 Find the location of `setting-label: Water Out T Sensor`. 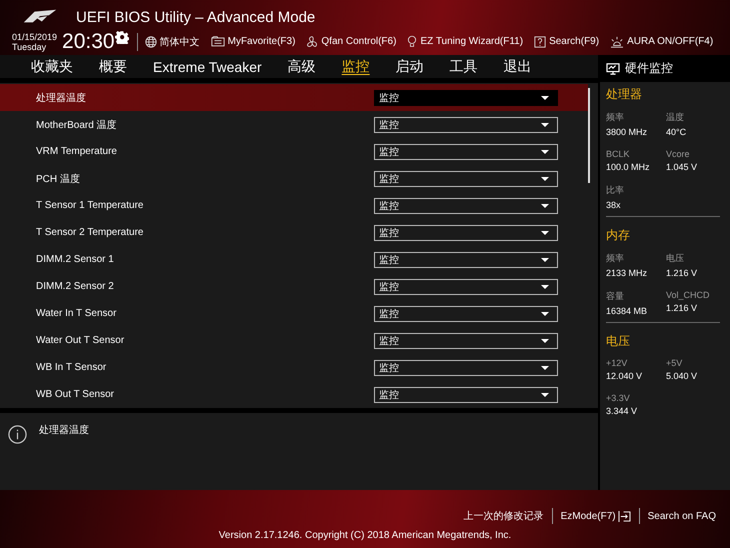

setting-label: Water Out T Sensor is located at coordinates (80, 340).